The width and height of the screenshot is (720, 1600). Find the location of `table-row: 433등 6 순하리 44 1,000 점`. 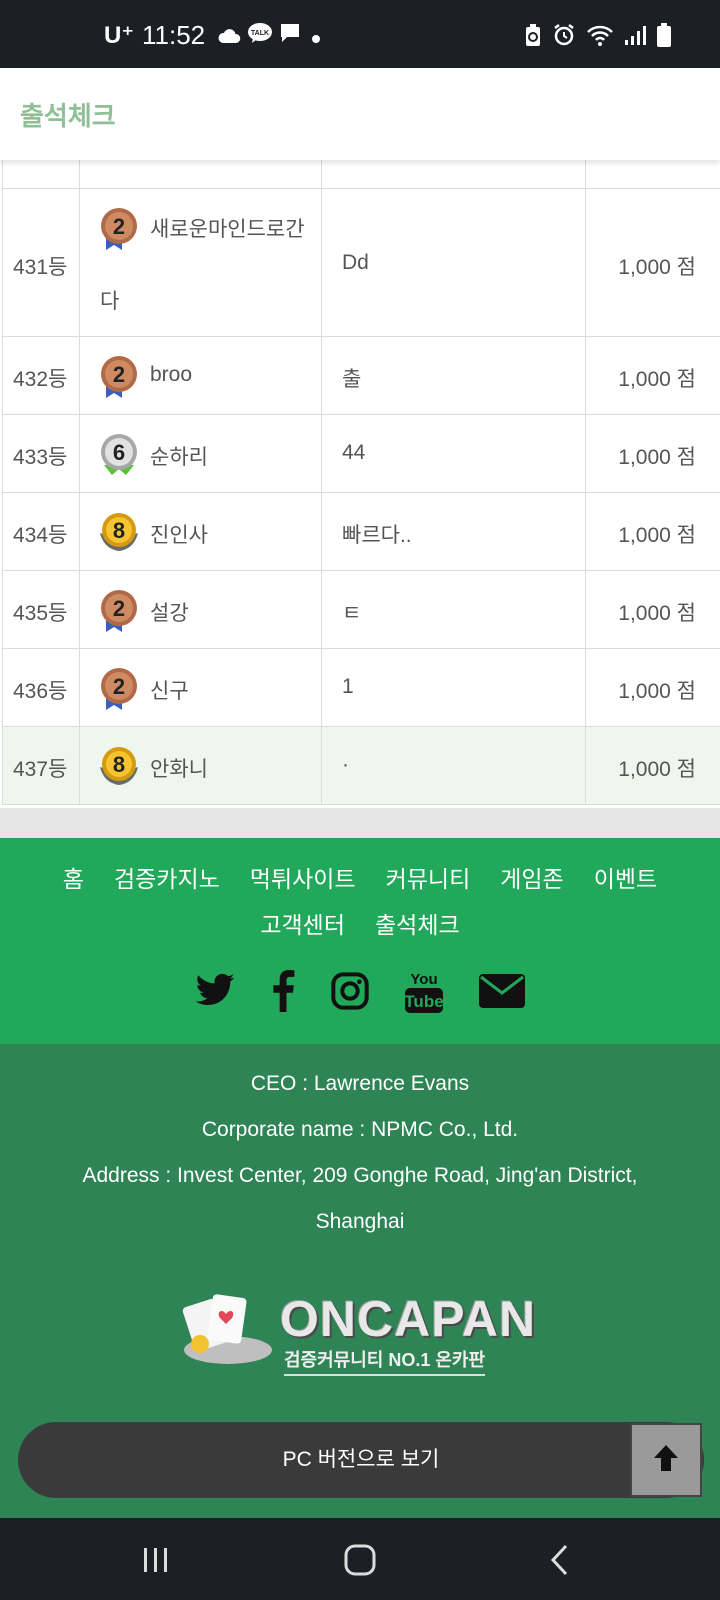

table-row: 433등 6 순하리 44 1,000 점 is located at coordinates (361, 454).